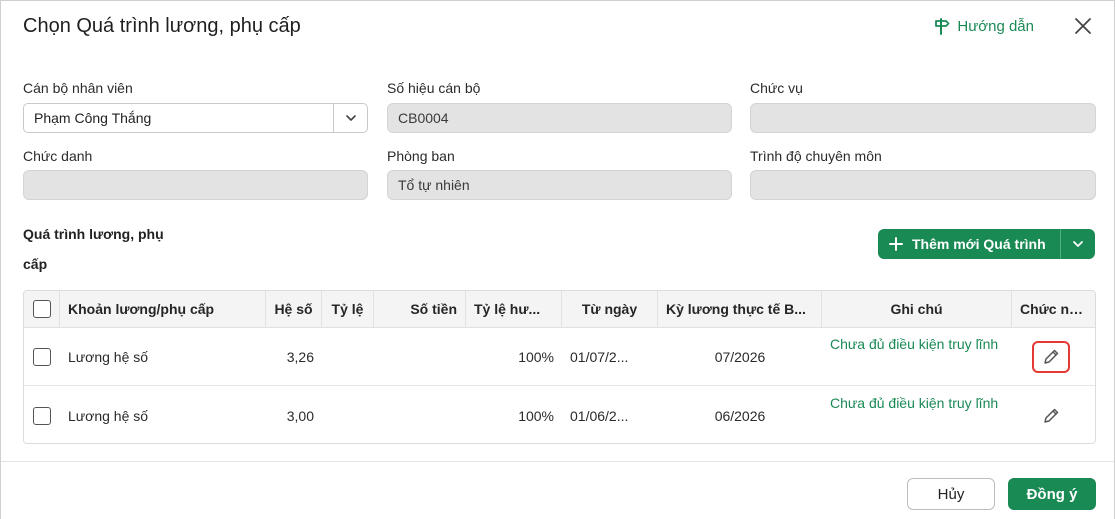 The height and width of the screenshot is (519, 1115). I want to click on cell-he-so: 3,00, so click(300, 416).